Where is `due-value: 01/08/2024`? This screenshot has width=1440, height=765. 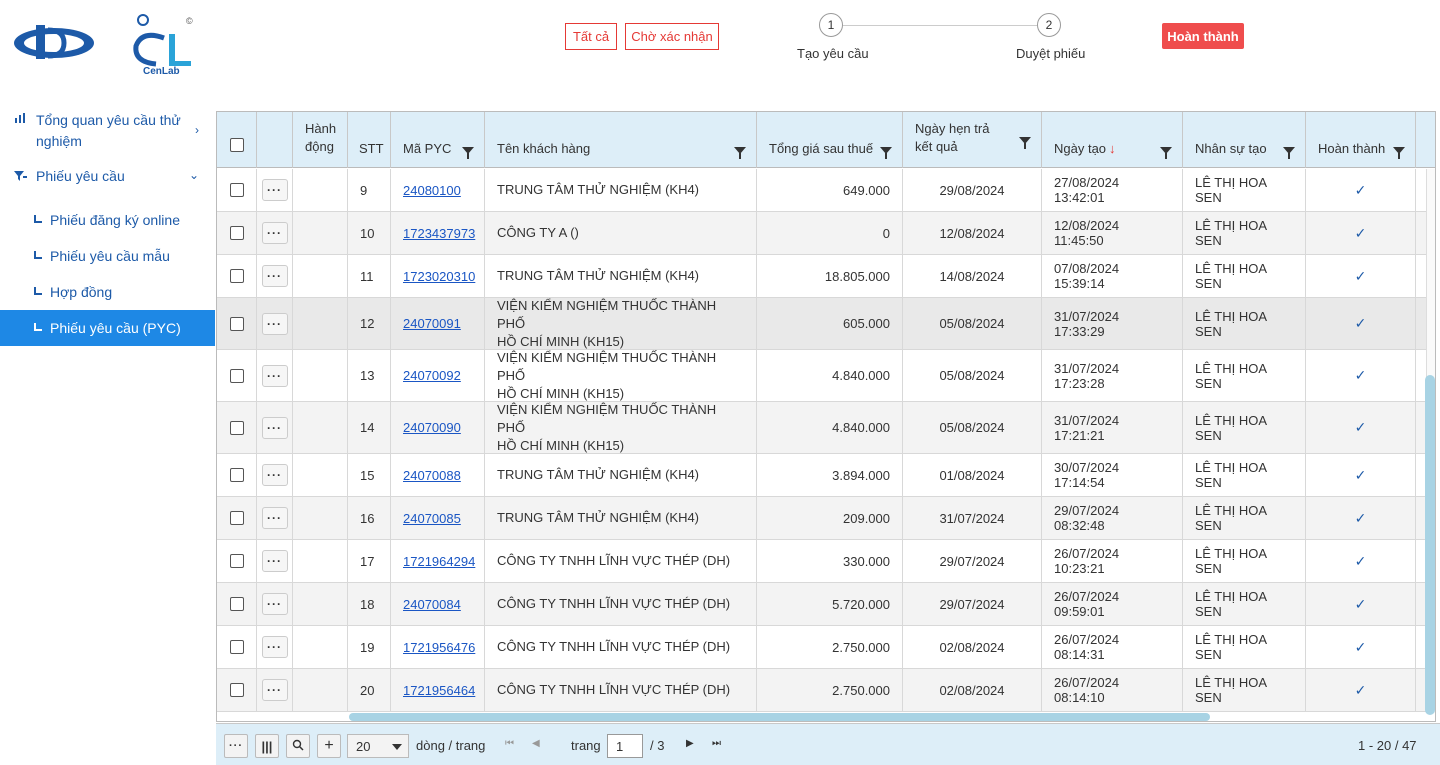 due-value: 01/08/2024 is located at coordinates (972, 475).